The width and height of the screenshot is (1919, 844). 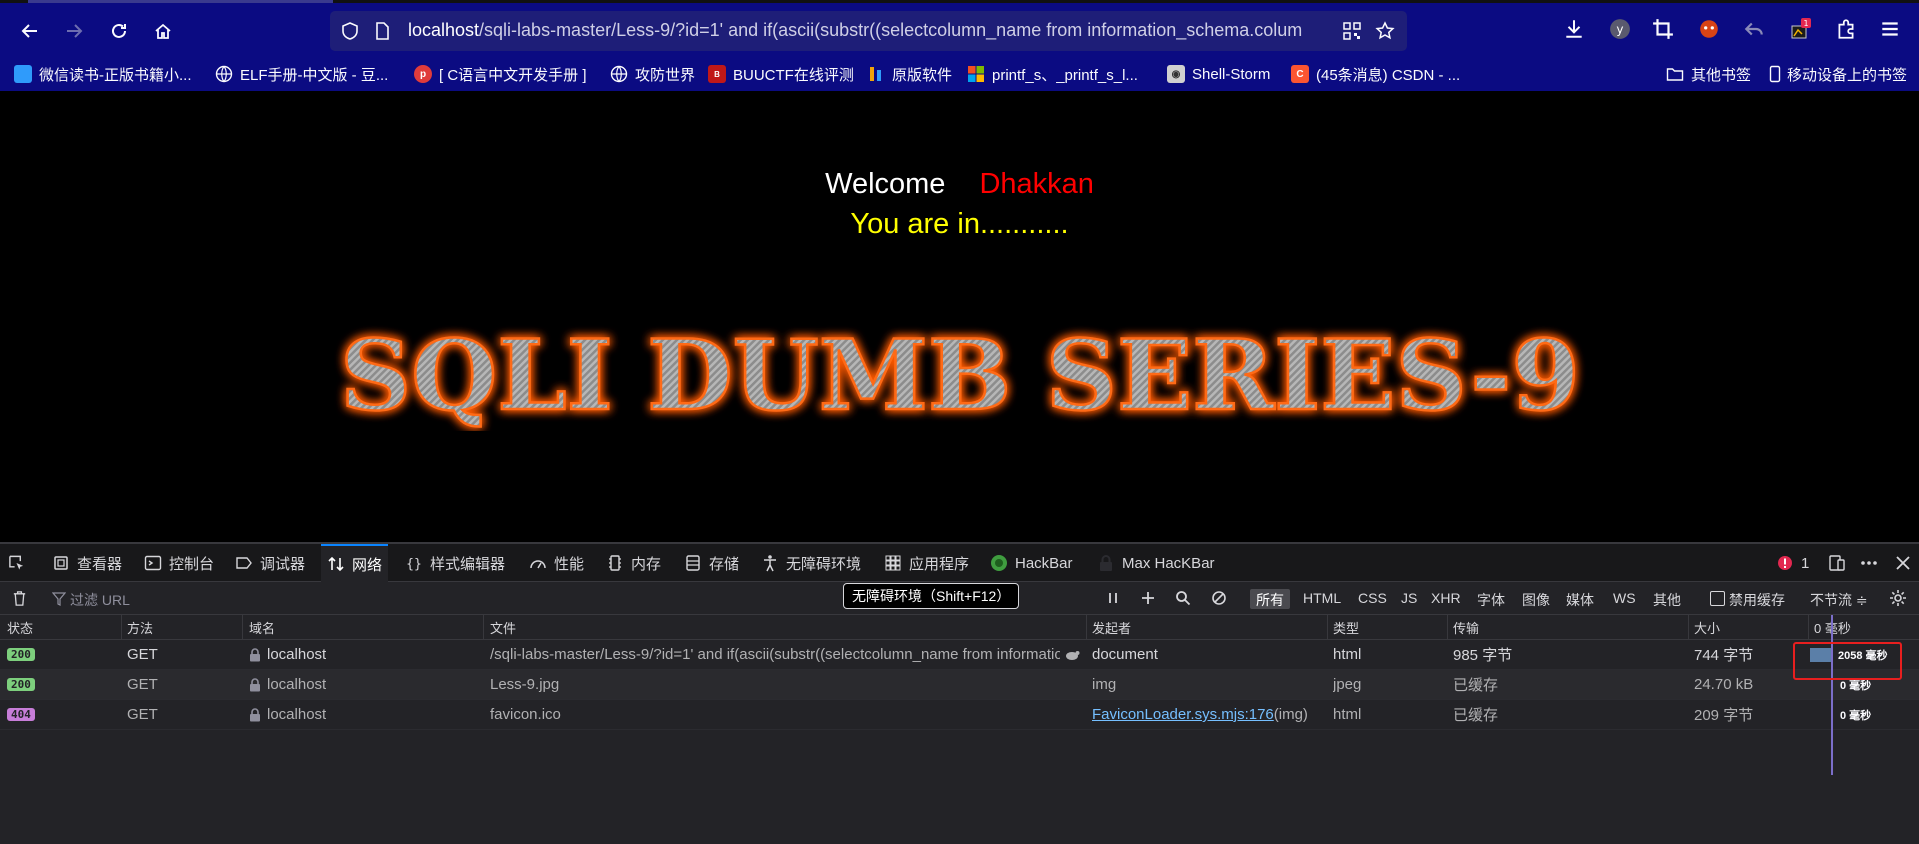 What do you see at coordinates (179, 563) in the screenshot?
I see `tab-console: 控制台` at bounding box center [179, 563].